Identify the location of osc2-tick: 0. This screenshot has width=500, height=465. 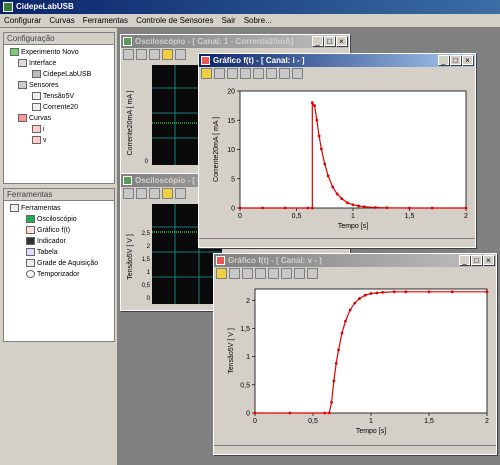
(149, 299).